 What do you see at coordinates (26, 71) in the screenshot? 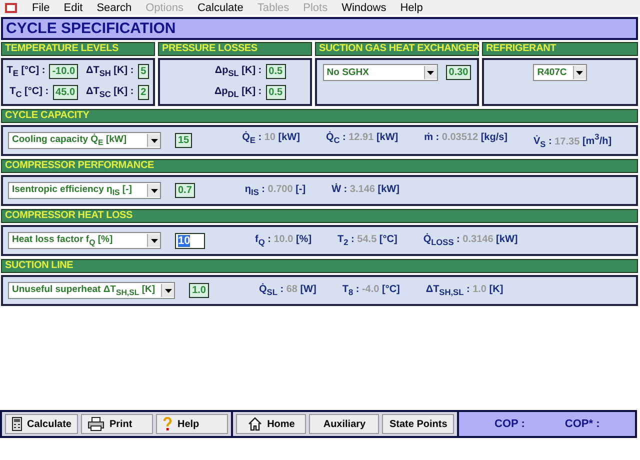
I see `field-label: T$_{E}$ [°C] :` at bounding box center [26, 71].